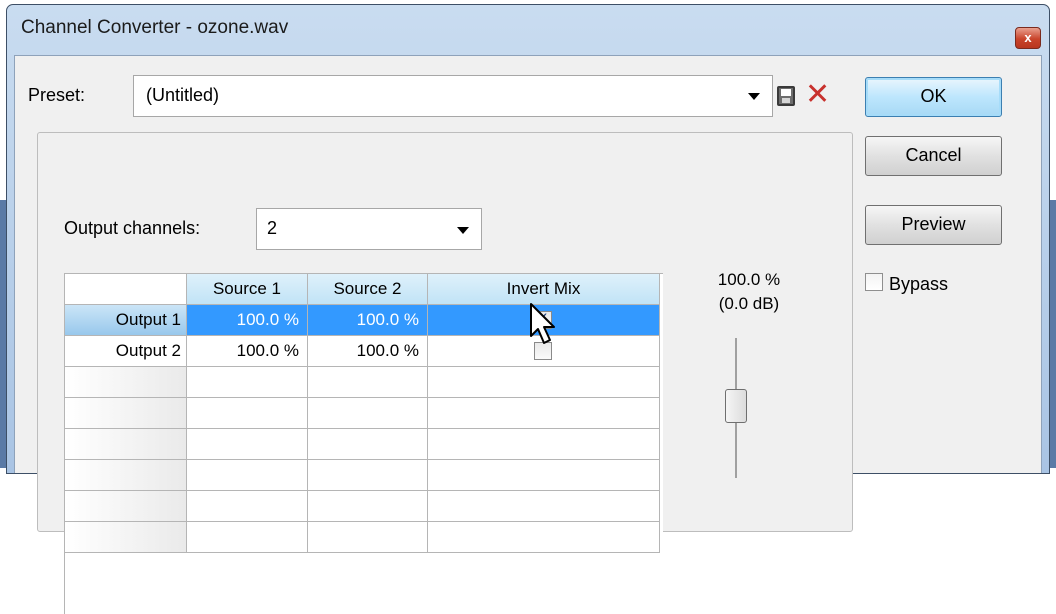 The height and width of the screenshot is (614, 1056). What do you see at coordinates (247, 289) in the screenshot?
I see `column-header-source-1: Source 1` at bounding box center [247, 289].